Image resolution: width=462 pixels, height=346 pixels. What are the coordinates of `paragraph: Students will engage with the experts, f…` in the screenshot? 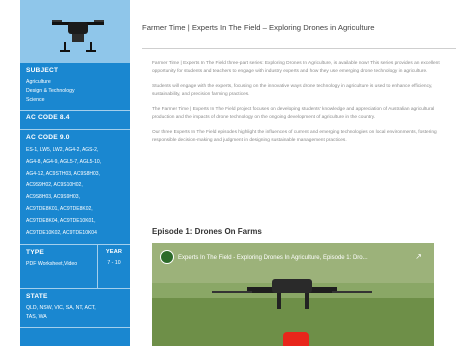 It's located at (292, 90).